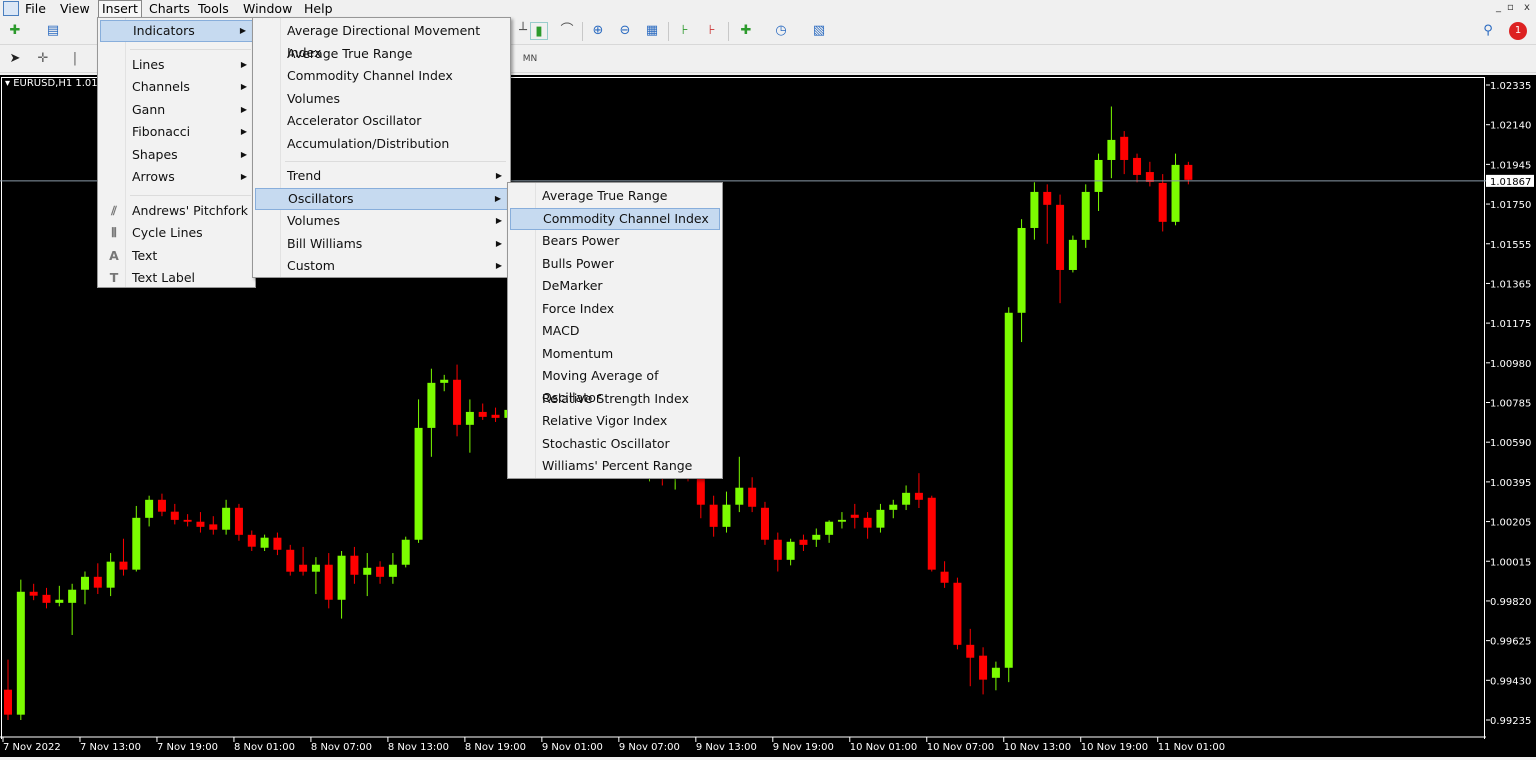 This screenshot has height=760, width=1536. I want to click on menu-item-average-directional-movement-index: Average Directional Movement Index, so click(381, 40).